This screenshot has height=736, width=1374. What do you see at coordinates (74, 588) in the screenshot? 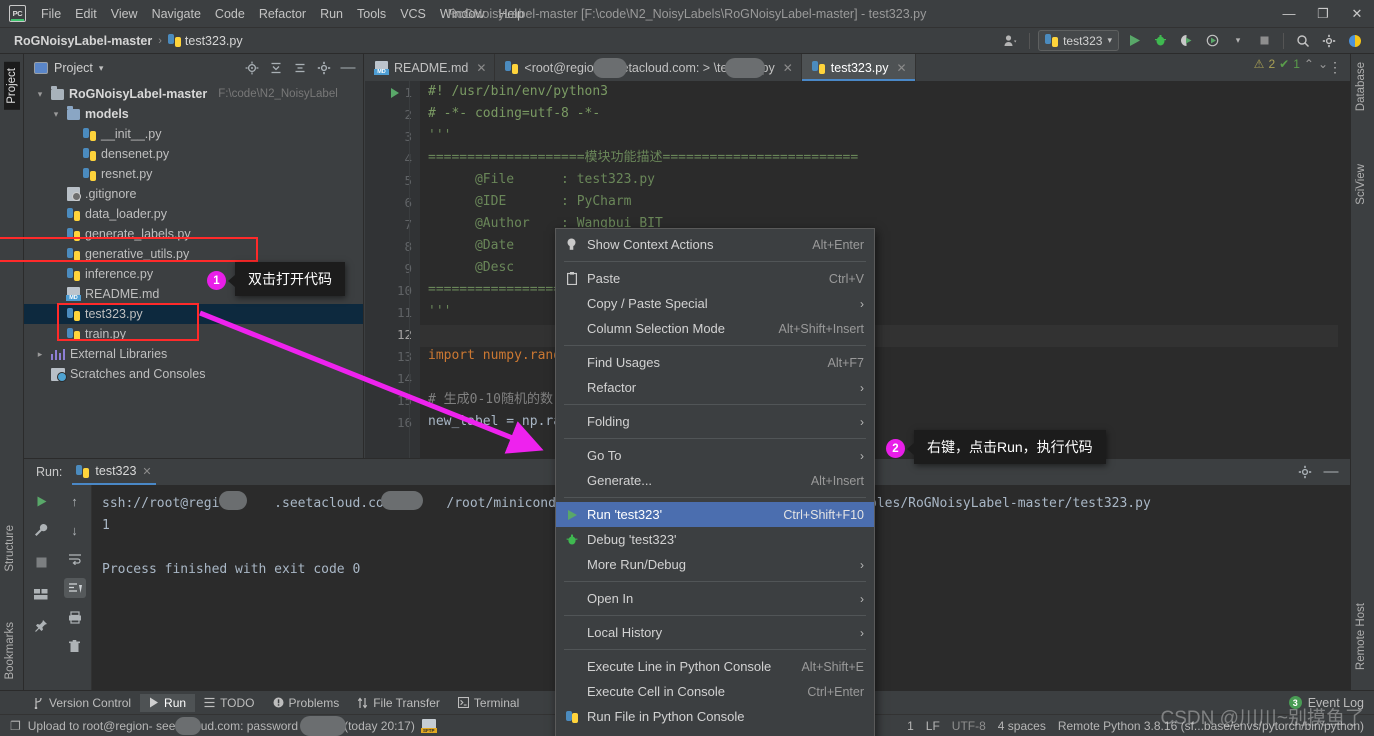
I see `scroll-to-end-icon` at bounding box center [74, 588].